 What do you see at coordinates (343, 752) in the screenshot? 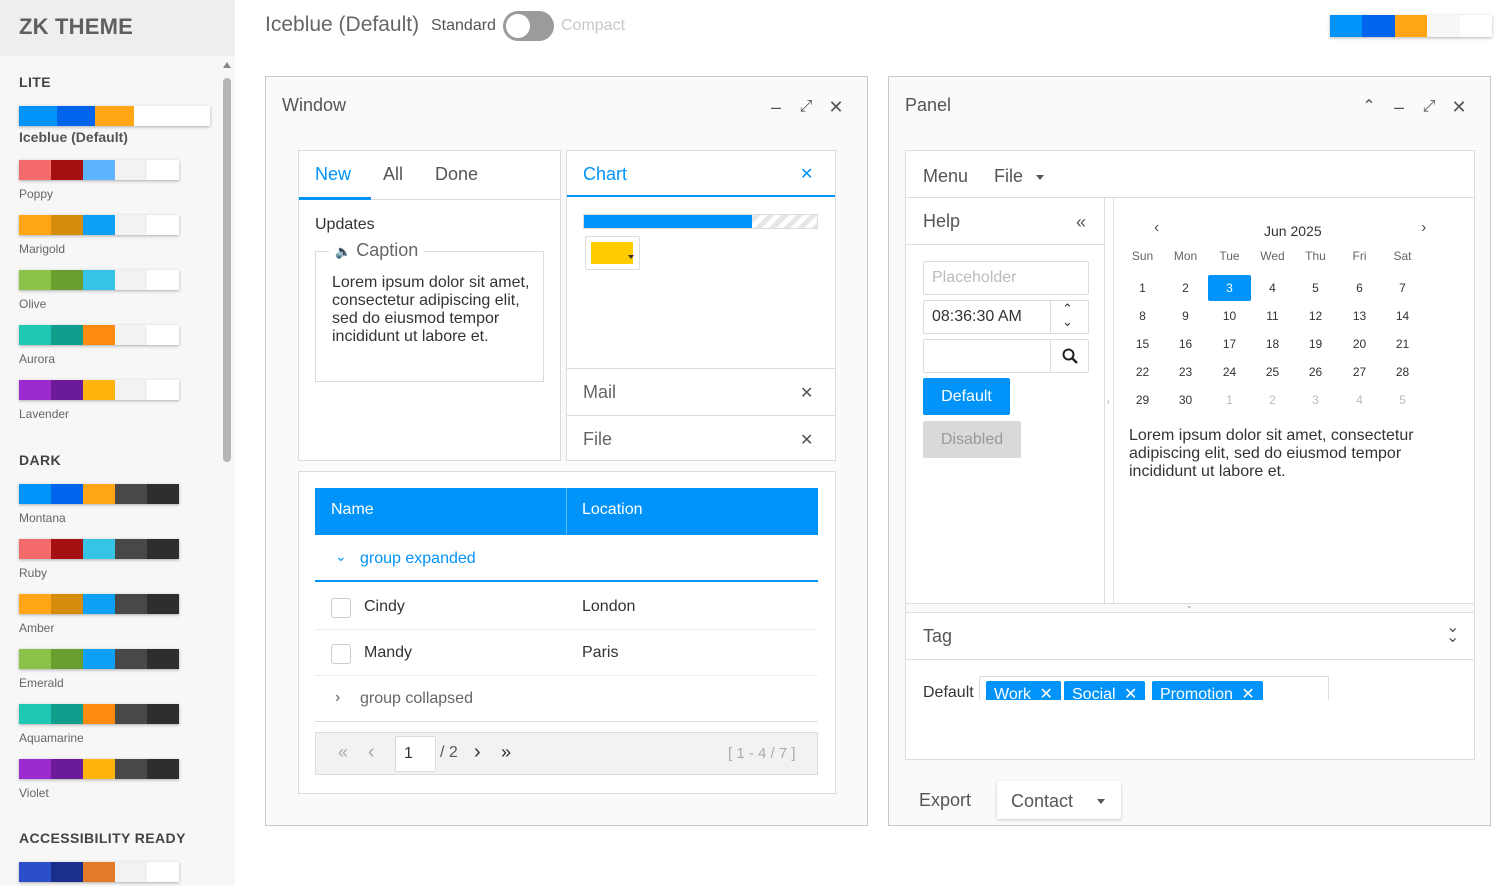
I see `first-page-icon: «` at bounding box center [343, 752].